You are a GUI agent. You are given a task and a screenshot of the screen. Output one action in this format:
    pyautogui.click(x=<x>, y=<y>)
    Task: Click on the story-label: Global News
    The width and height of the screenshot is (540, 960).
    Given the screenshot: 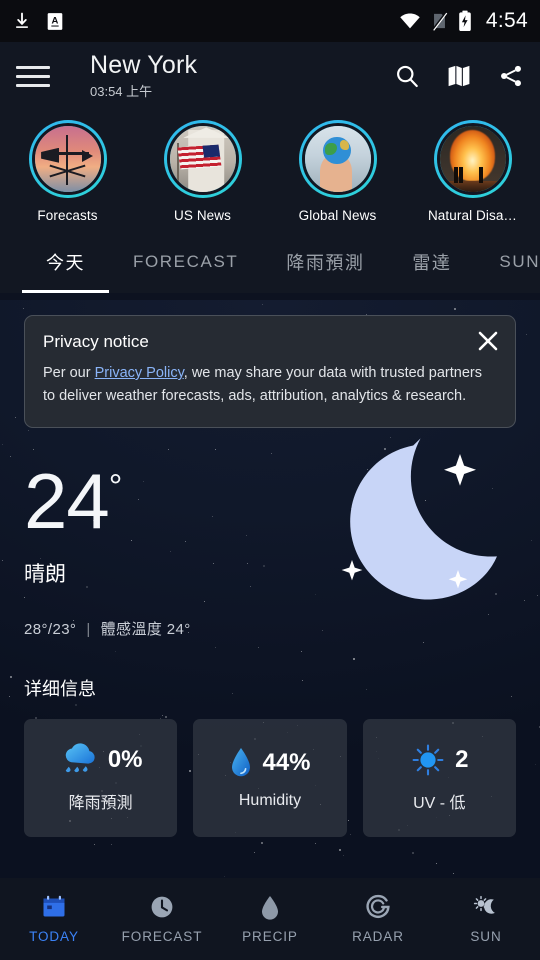 What is the action you would take?
    pyautogui.click(x=337, y=215)
    